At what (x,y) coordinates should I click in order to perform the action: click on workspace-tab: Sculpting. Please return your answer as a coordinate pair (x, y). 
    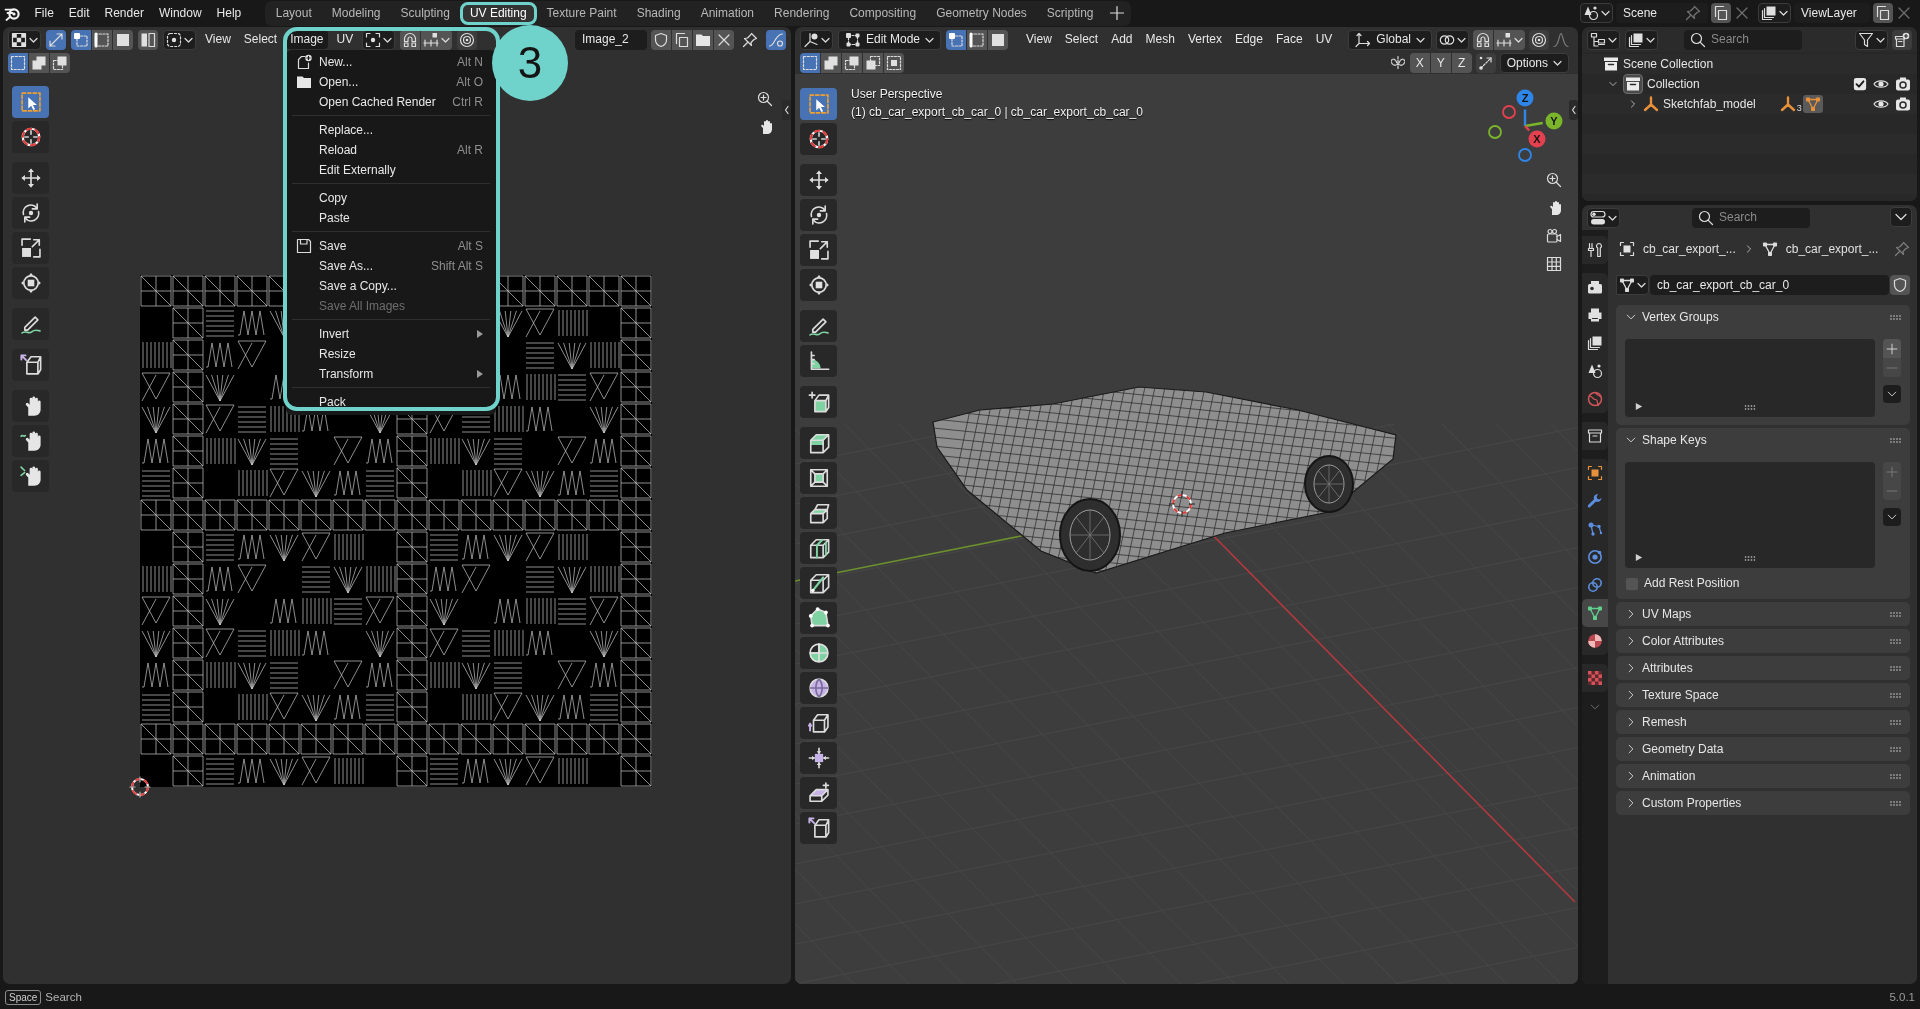
    Looking at the image, I should click on (425, 13).